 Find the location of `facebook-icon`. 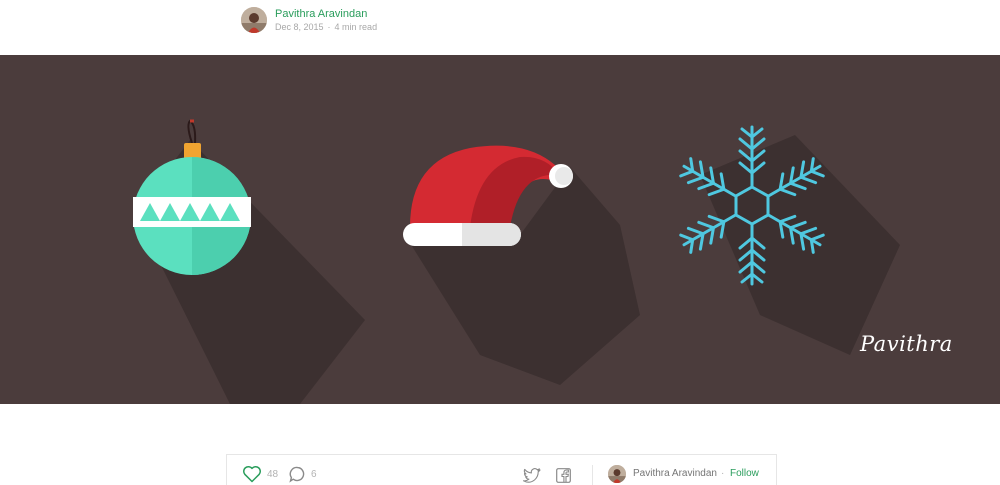

facebook-icon is located at coordinates (563, 475).